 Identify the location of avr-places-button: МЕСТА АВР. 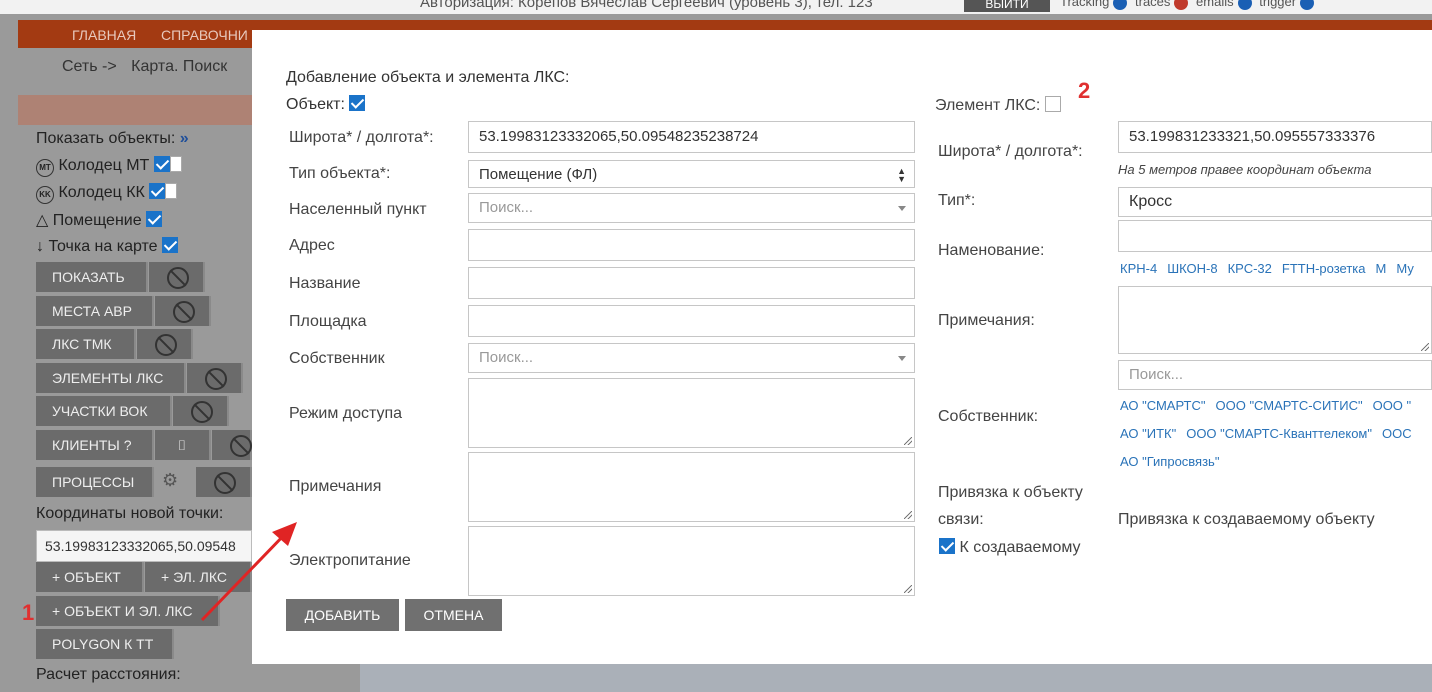
(95, 311).